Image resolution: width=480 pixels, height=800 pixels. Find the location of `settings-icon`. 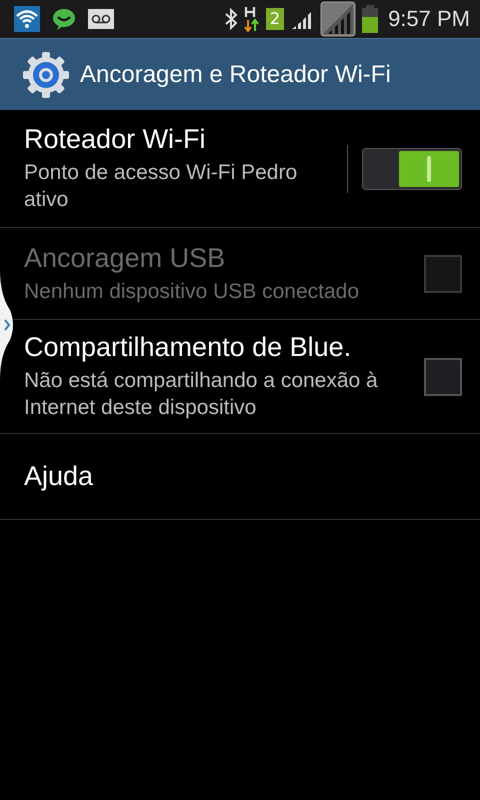

settings-icon is located at coordinates (46, 74).